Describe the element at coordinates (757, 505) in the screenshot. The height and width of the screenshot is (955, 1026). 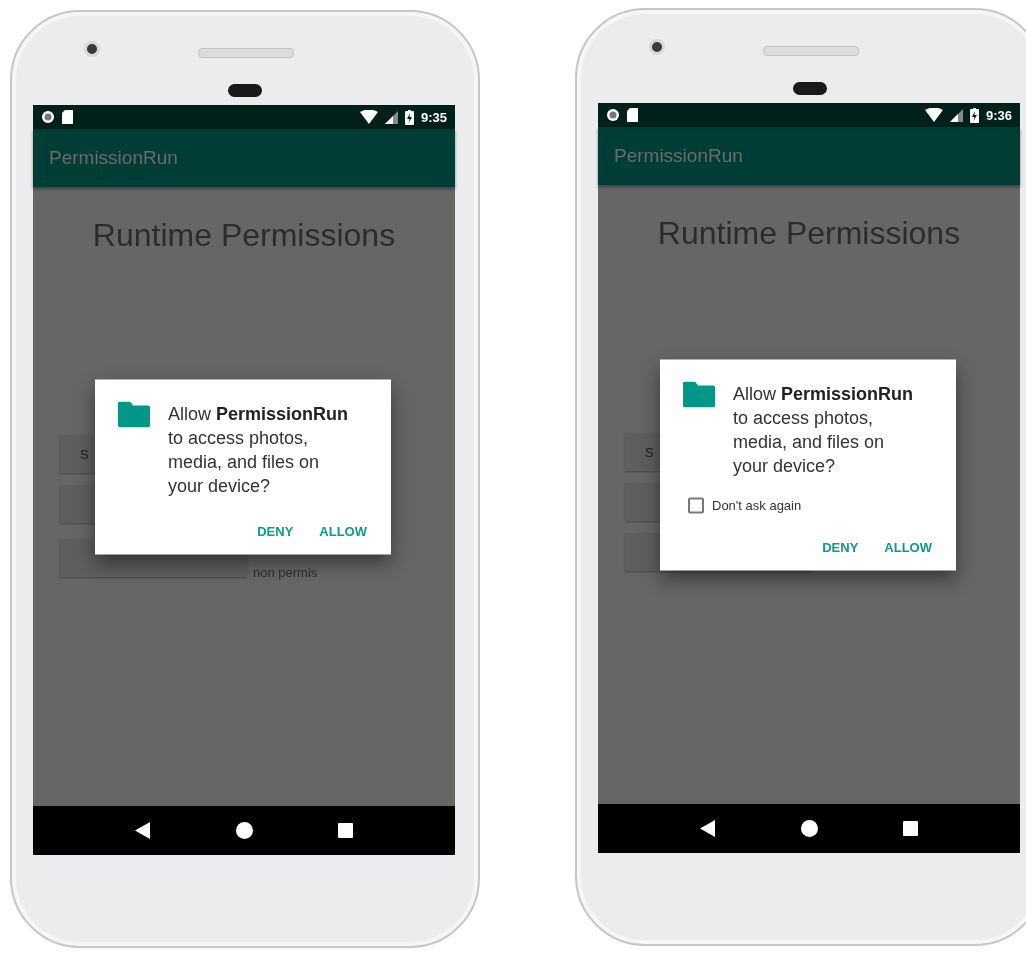
I see `checkbox-label: Don't ask again` at that location.